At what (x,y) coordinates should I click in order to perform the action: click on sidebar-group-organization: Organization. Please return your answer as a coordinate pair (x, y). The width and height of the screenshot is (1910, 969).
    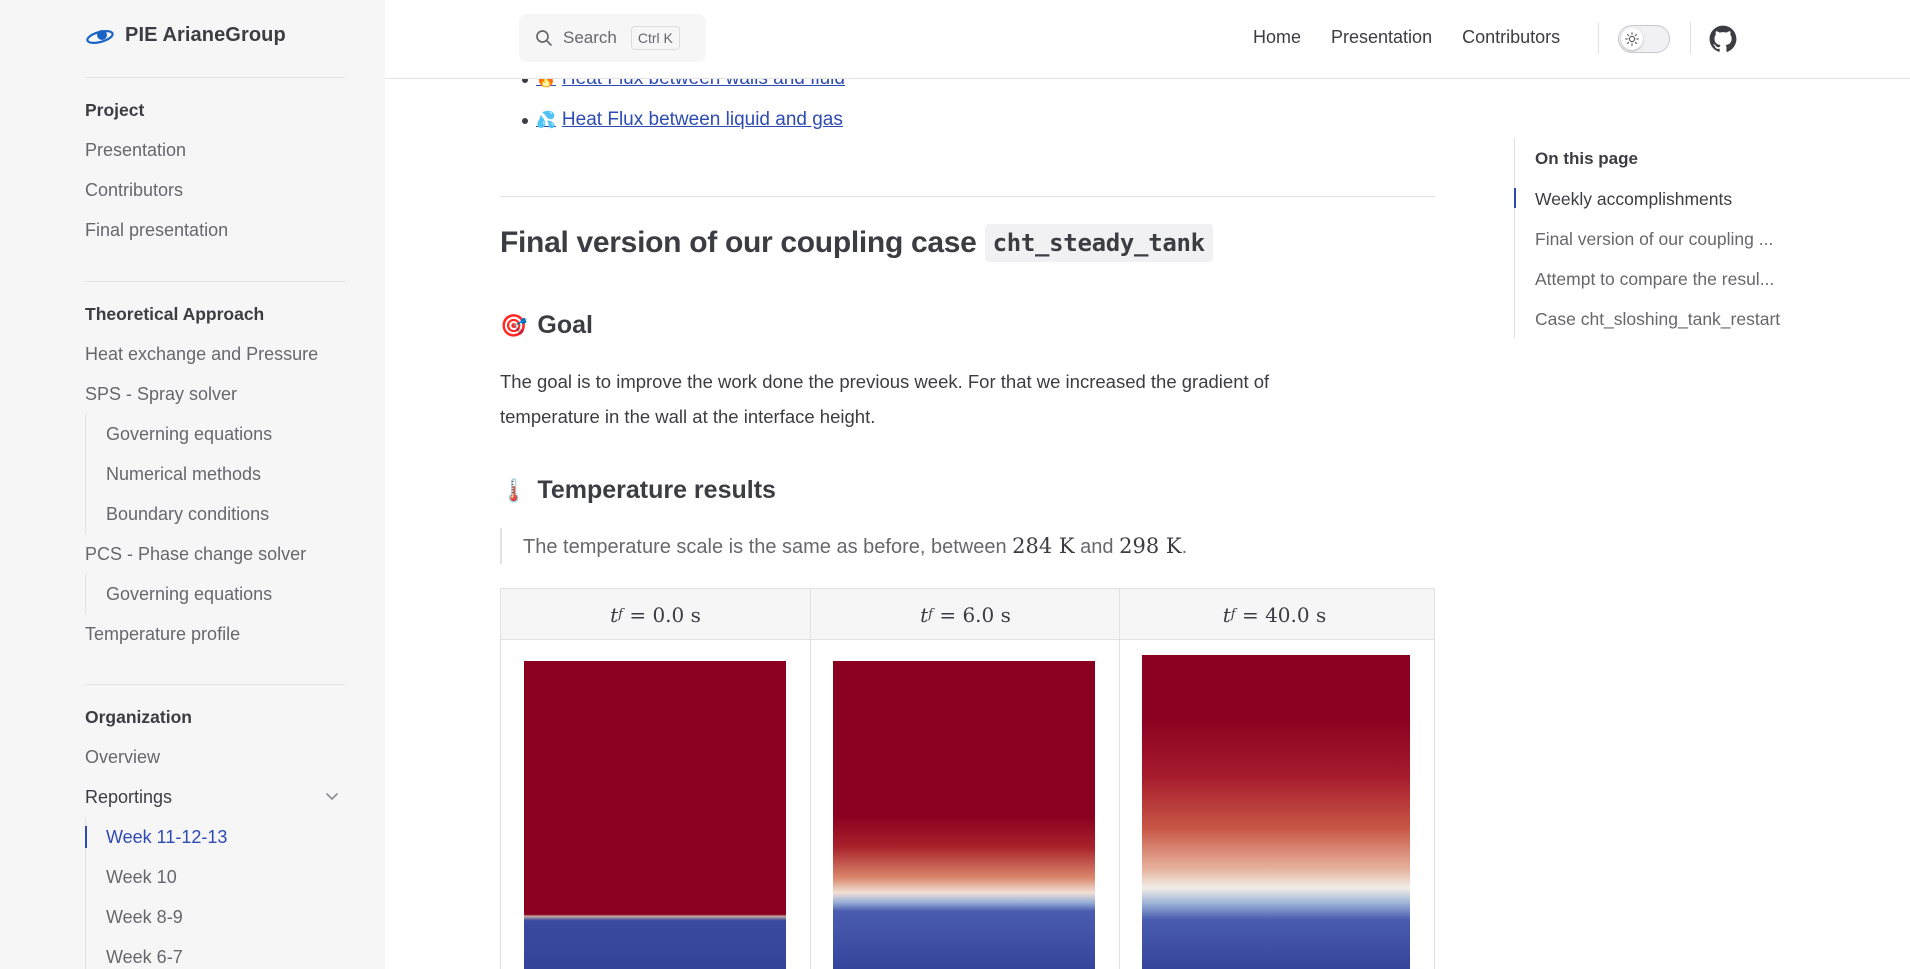
    Looking at the image, I should click on (138, 717).